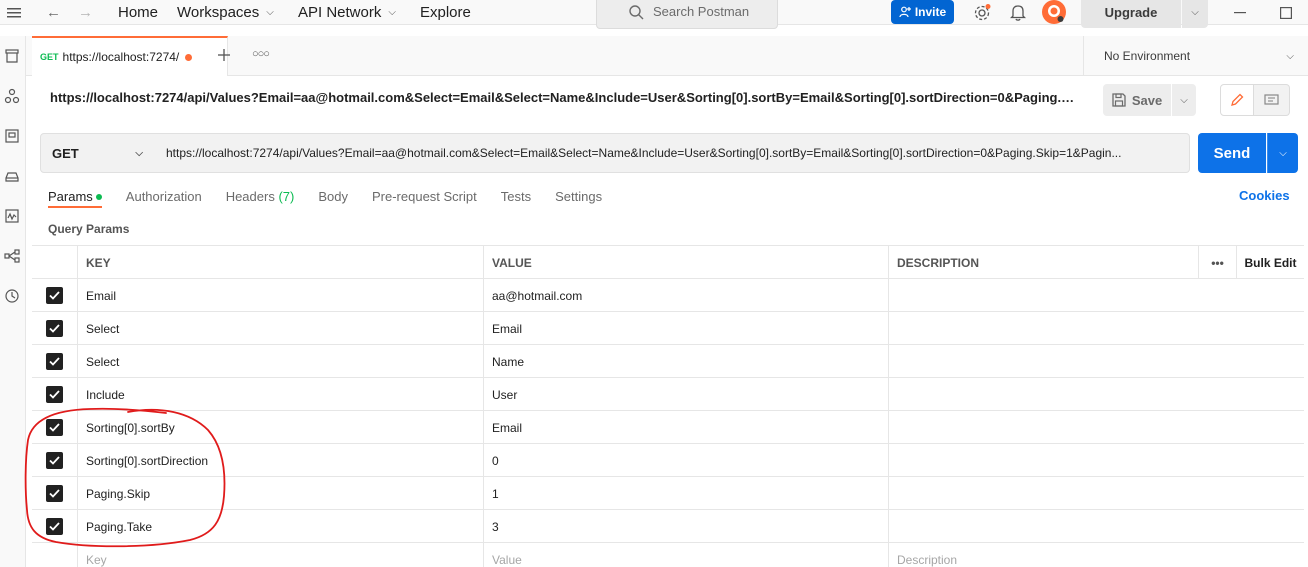 Image resolution: width=1308 pixels, height=567 pixels. What do you see at coordinates (1272, 100) in the screenshot?
I see `comments-button` at bounding box center [1272, 100].